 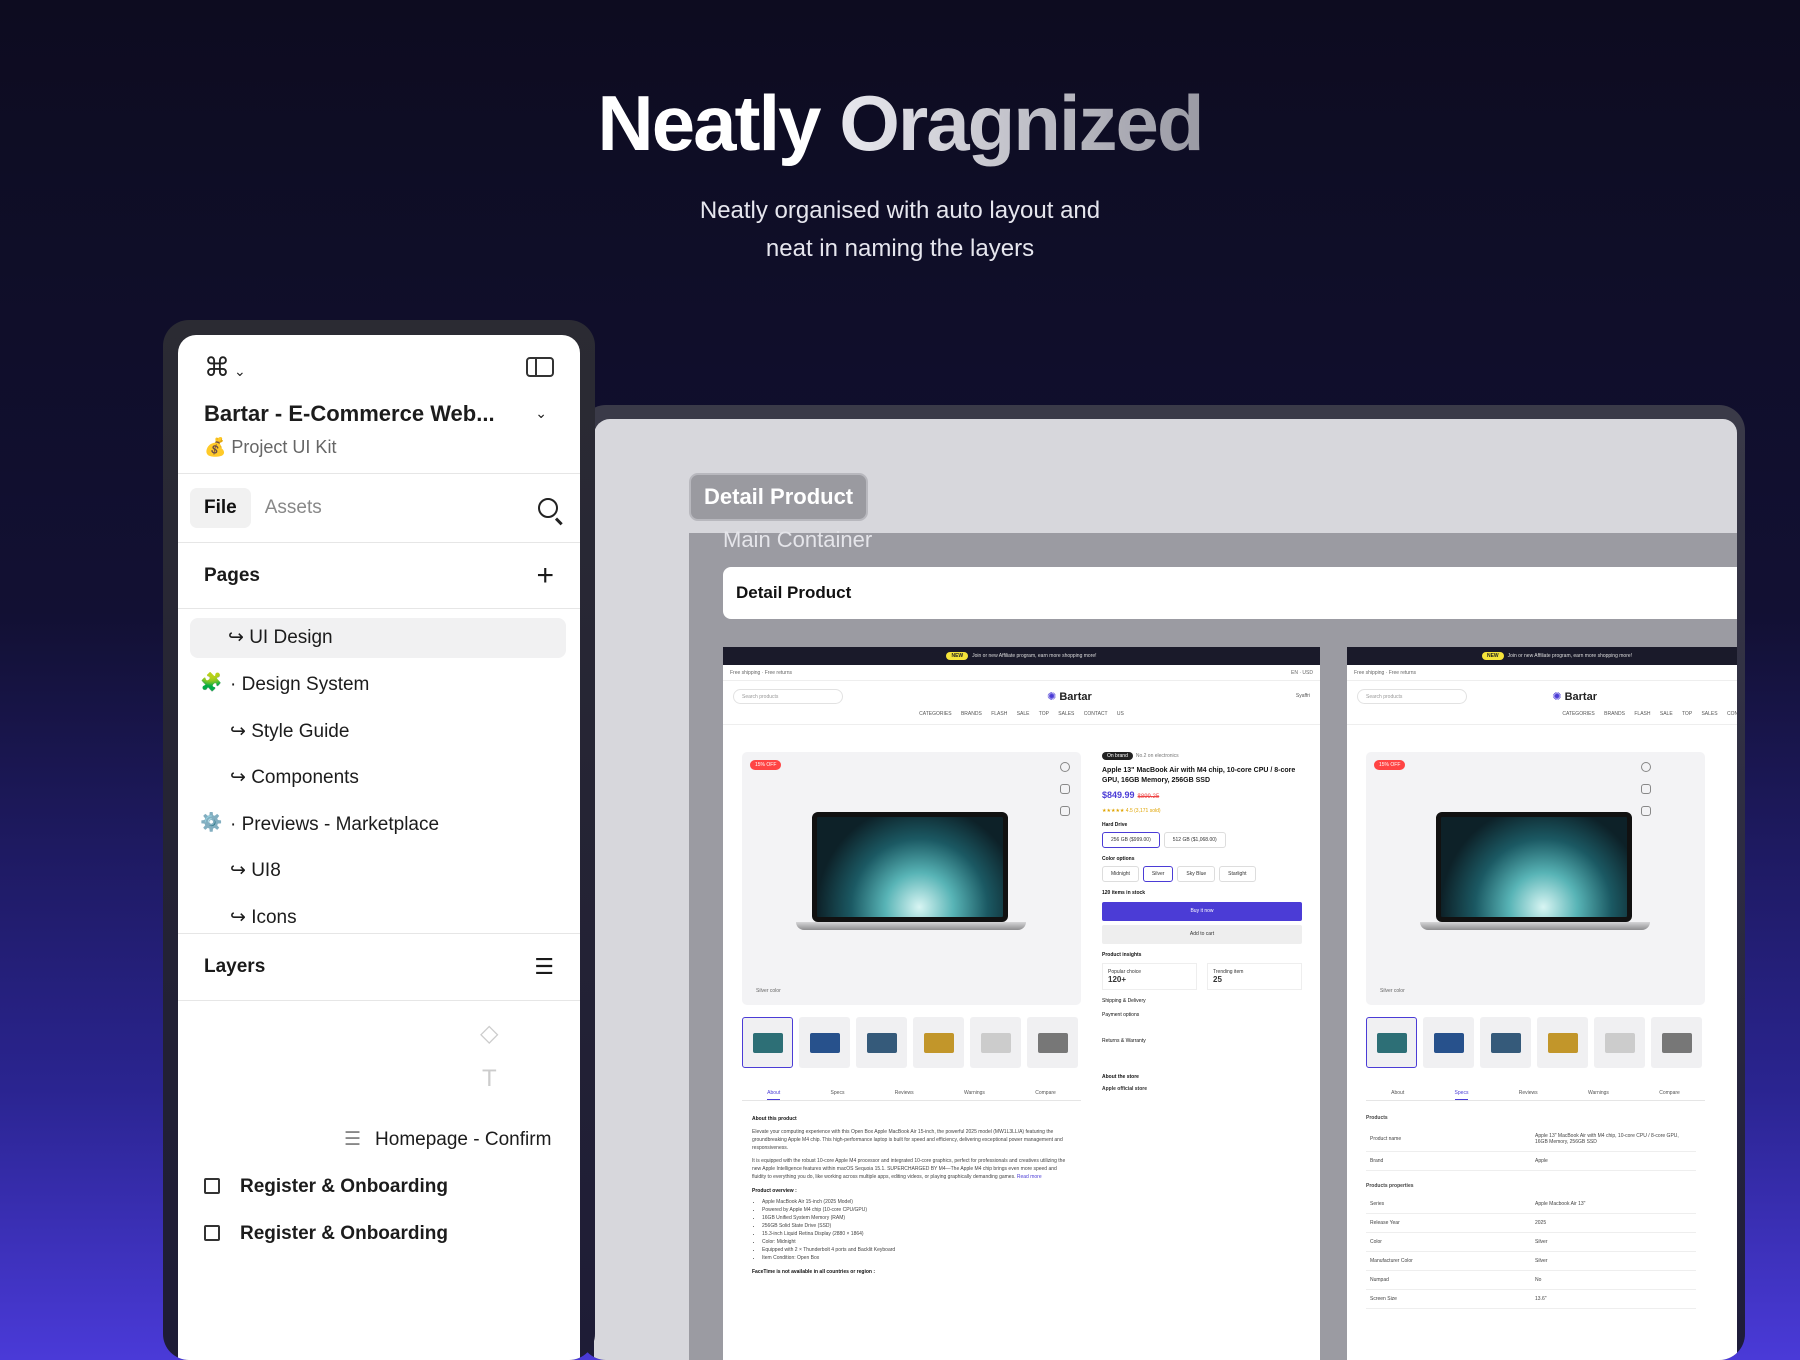 I want to click on color-label: Silver color, so click(x=1392, y=991).